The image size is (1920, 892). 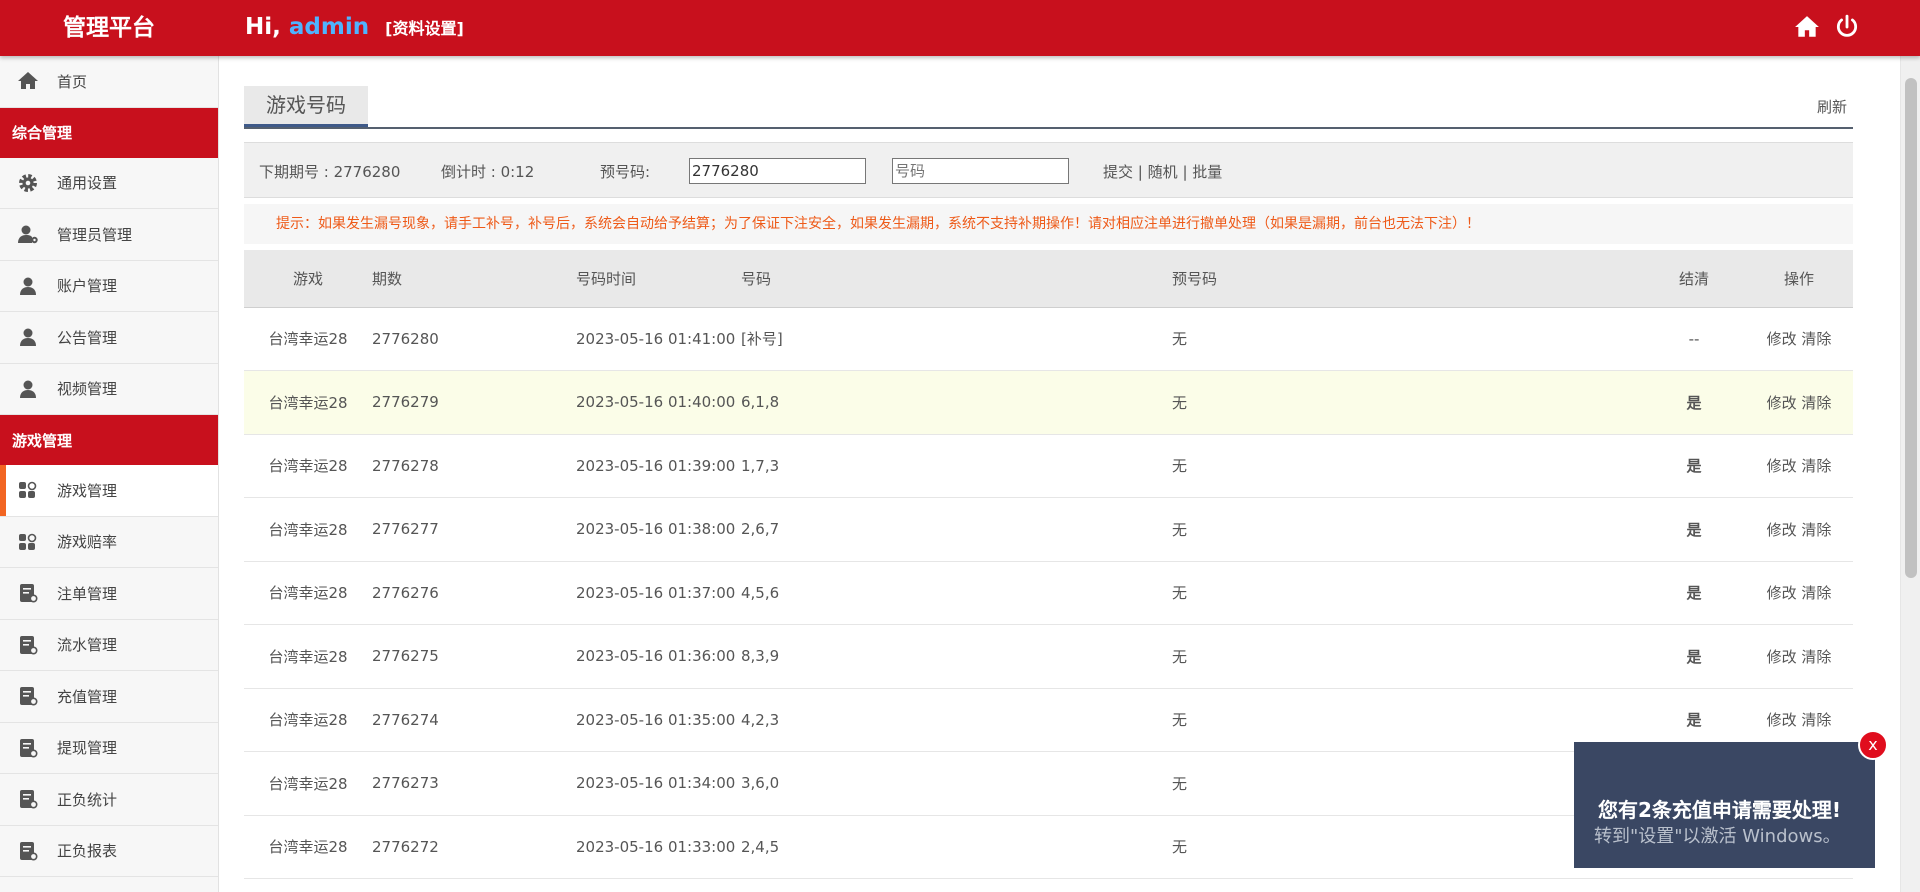 What do you see at coordinates (956, 339) in the screenshot?
I see `cell-number: [补号]` at bounding box center [956, 339].